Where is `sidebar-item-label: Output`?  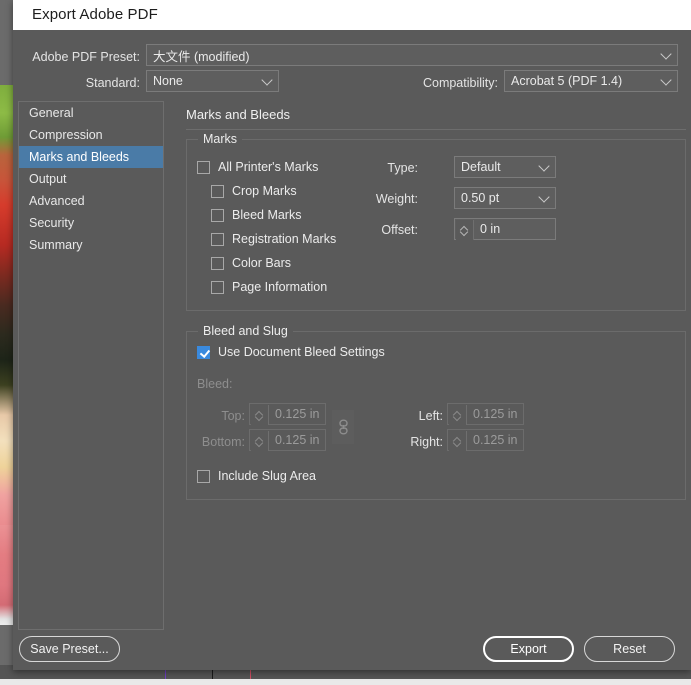
sidebar-item-label: Output is located at coordinates (48, 179).